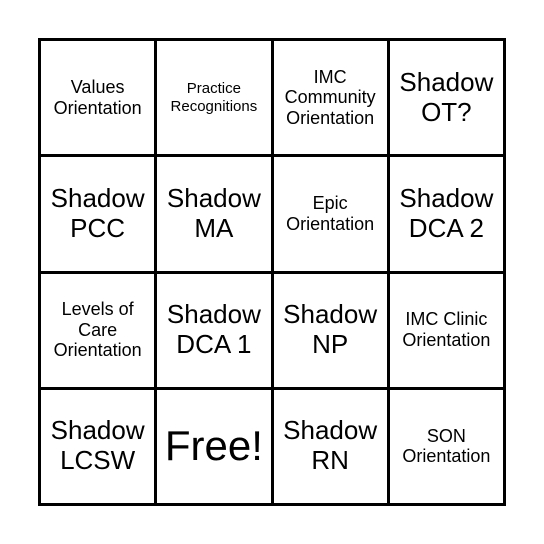 The height and width of the screenshot is (544, 544). Describe the element at coordinates (98, 330) in the screenshot. I see `bingo-cell-r3c1: Levels of Care Orientation` at that location.